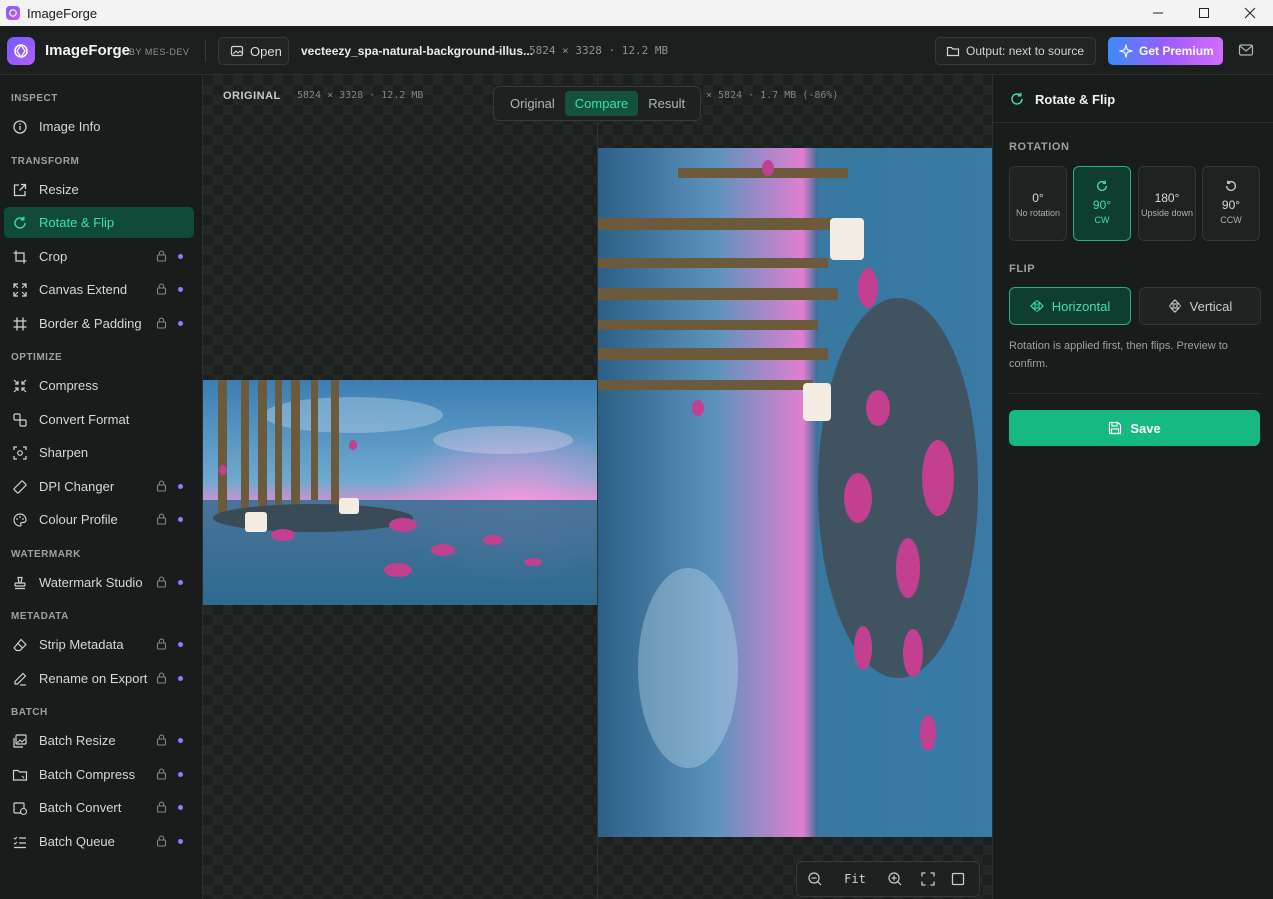 Image resolution: width=1273 pixels, height=899 pixels. I want to click on save-button: Save, so click(1134, 428).